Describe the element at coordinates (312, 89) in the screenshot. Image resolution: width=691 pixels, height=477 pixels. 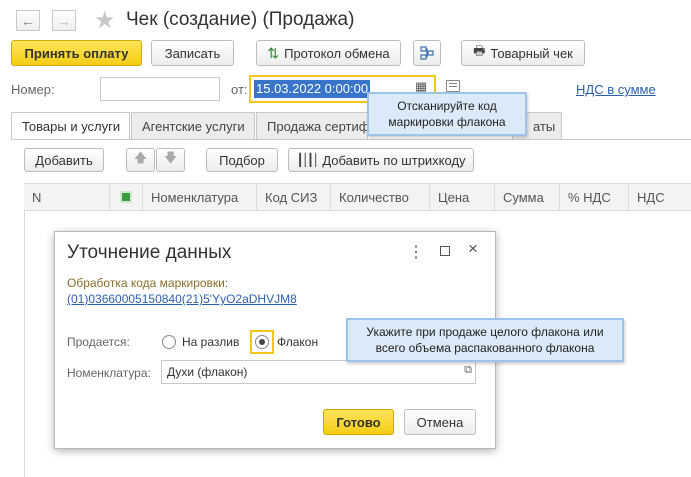
I see `date-value: 15.03.2022 0:00:00` at that location.